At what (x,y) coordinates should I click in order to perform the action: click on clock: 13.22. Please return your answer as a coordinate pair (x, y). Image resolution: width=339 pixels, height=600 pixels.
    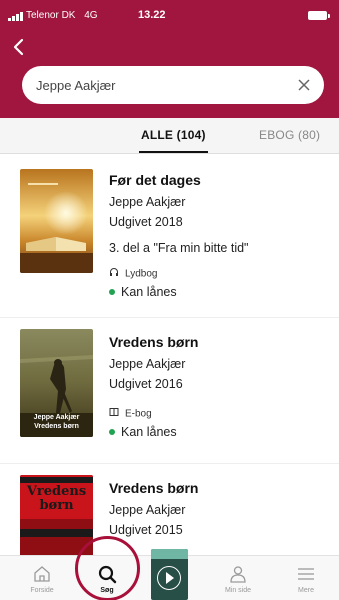
    Looking at the image, I should click on (152, 15).